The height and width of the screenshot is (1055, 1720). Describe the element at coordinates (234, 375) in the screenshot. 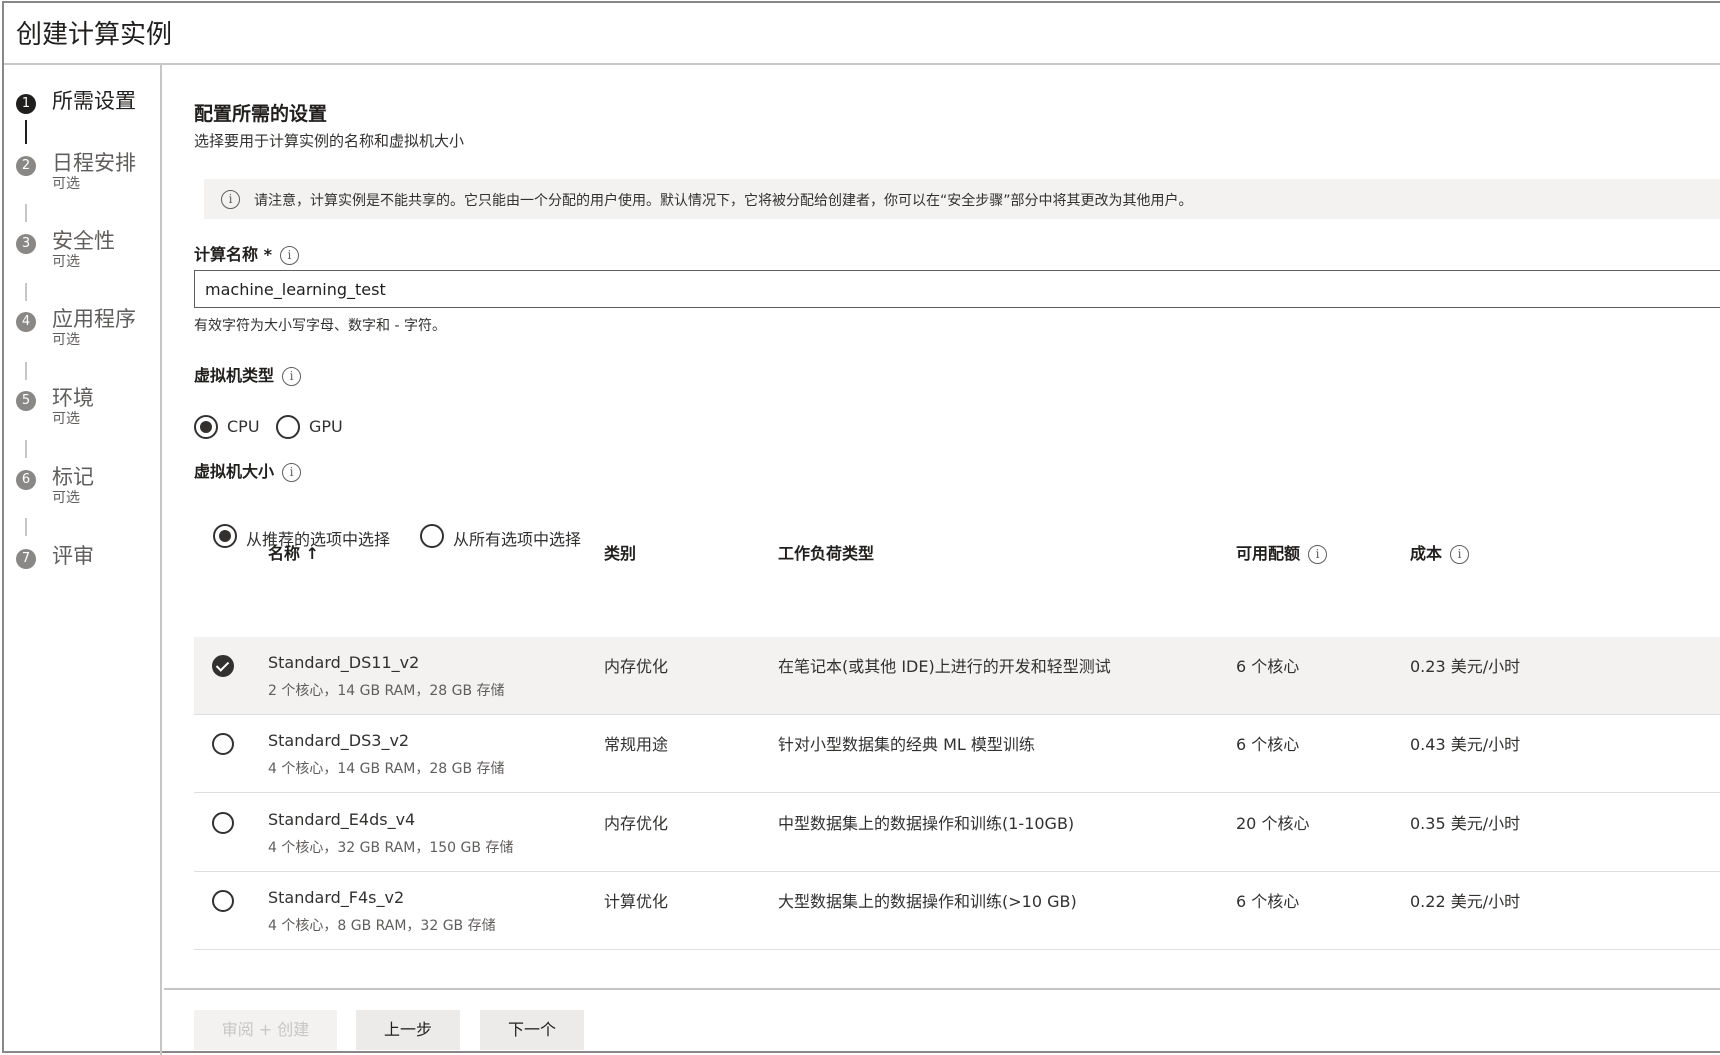

I see `vm-type-label-text: 虚拟机类型` at that location.